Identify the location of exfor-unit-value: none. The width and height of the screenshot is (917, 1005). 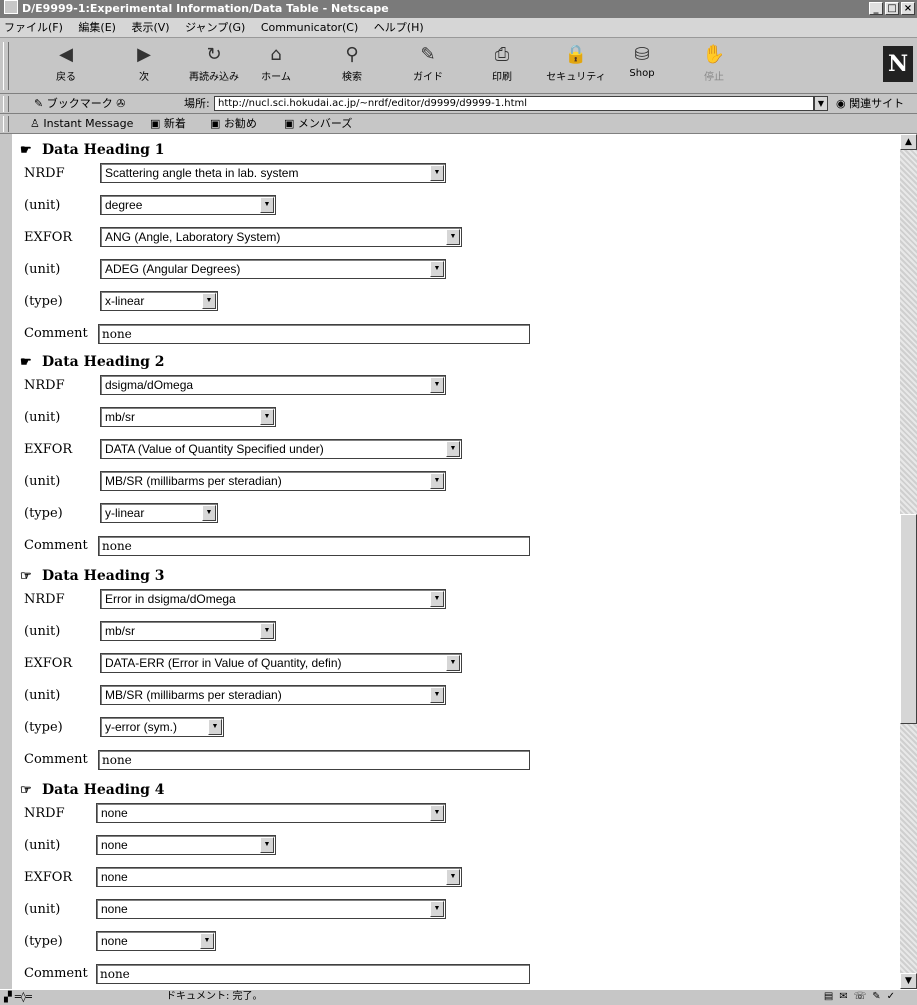
(114, 909).